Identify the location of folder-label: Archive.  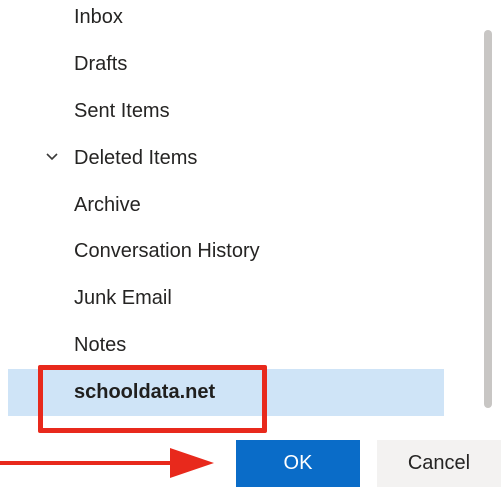
(107, 205).